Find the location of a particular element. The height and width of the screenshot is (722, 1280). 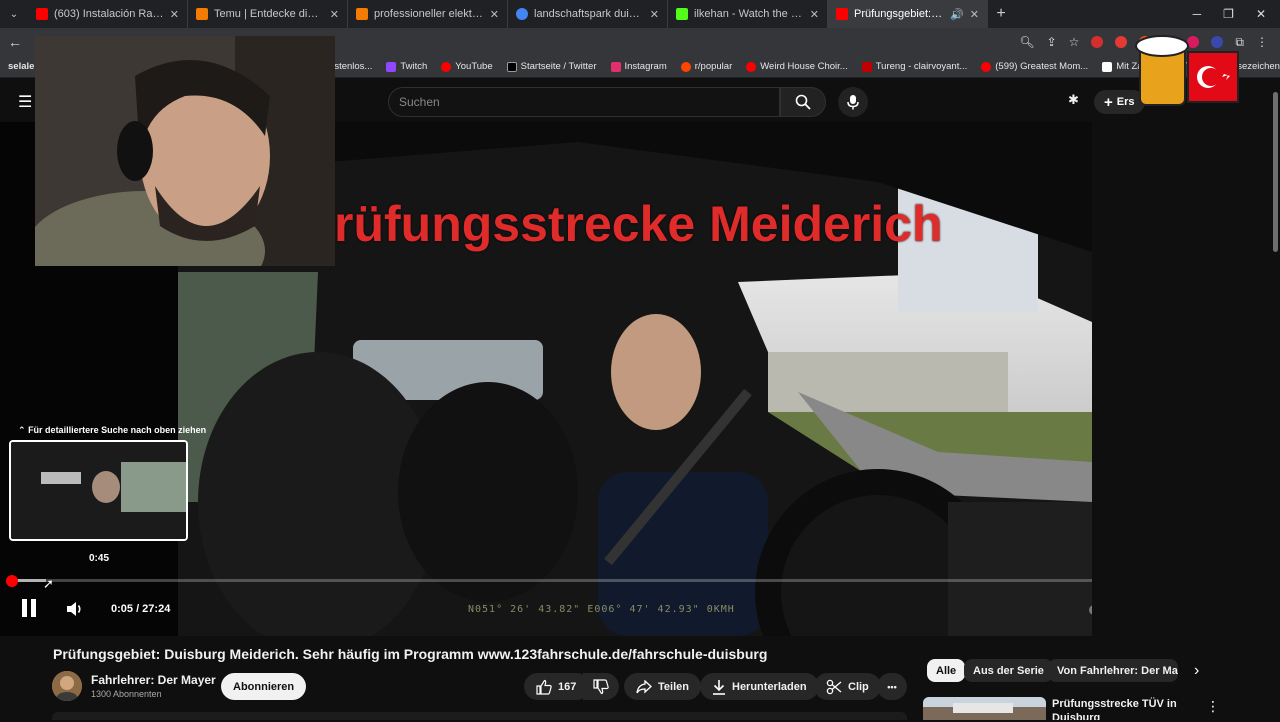

volume-button is located at coordinates (75, 610).